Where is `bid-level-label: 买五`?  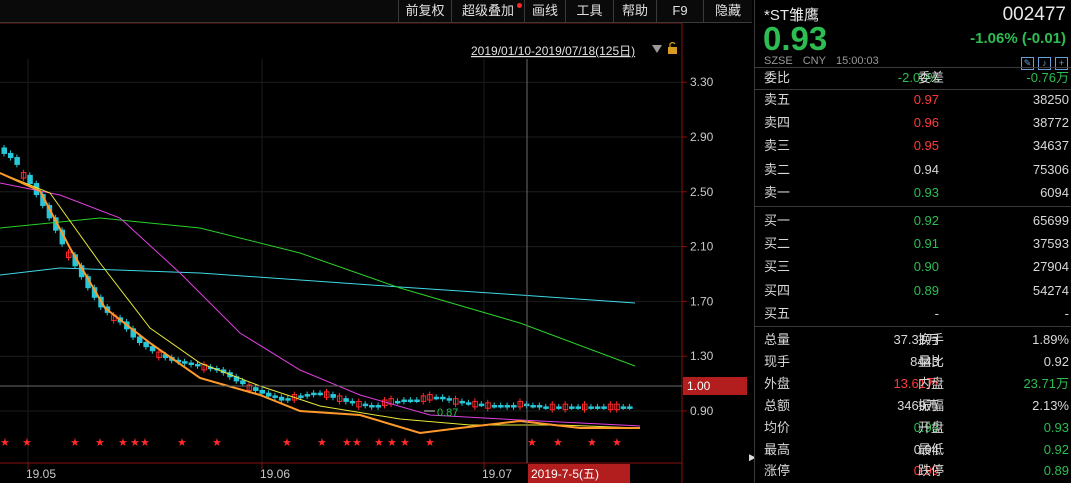
bid-level-label: 买五 is located at coordinates (777, 313).